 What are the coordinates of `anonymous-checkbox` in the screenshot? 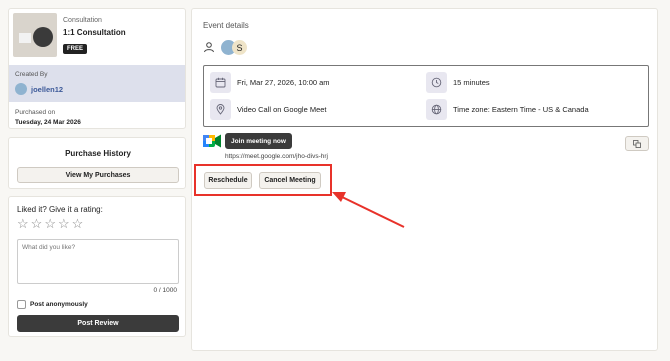 It's located at (21, 304).